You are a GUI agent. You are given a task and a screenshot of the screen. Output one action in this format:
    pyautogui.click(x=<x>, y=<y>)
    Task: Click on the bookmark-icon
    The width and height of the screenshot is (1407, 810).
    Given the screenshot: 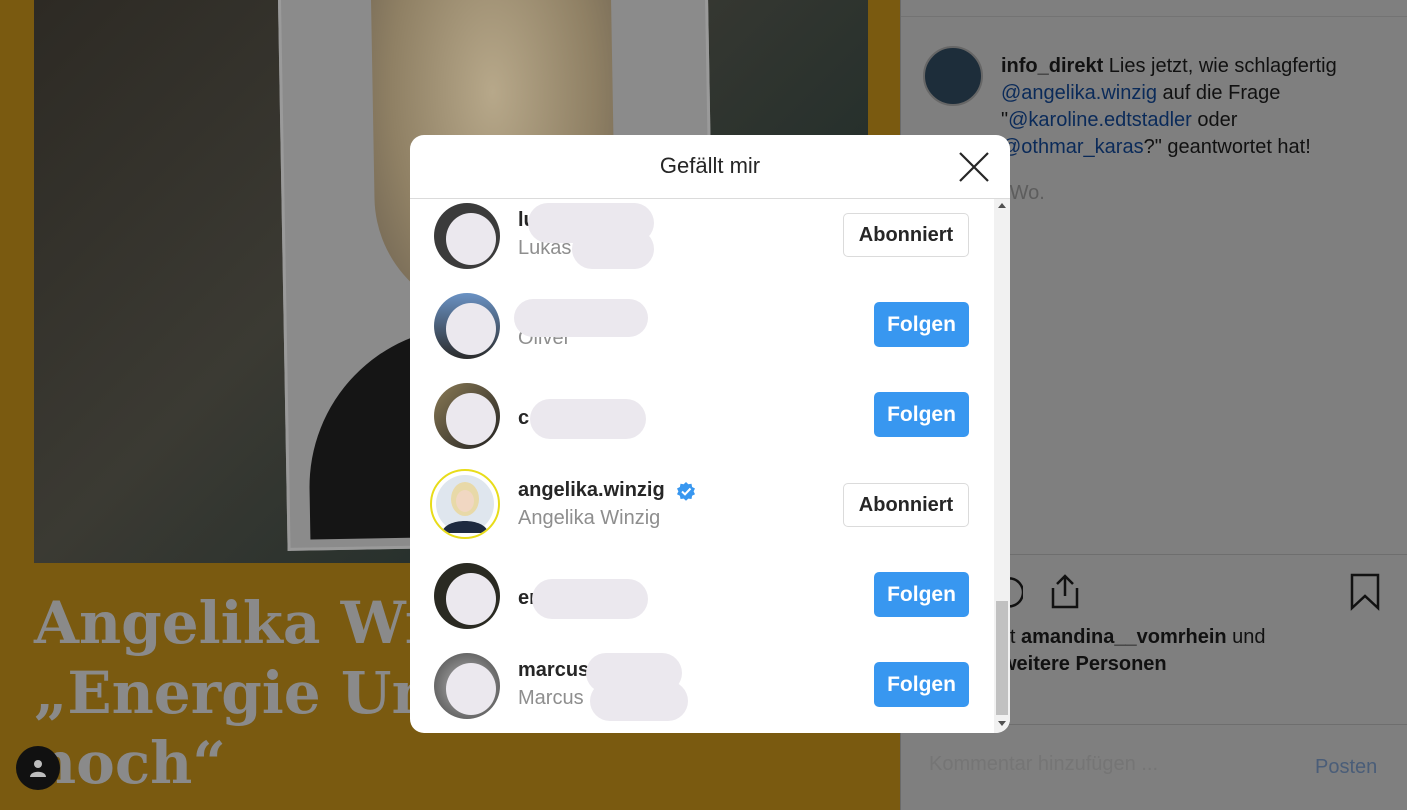 What is the action you would take?
    pyautogui.click(x=1365, y=592)
    